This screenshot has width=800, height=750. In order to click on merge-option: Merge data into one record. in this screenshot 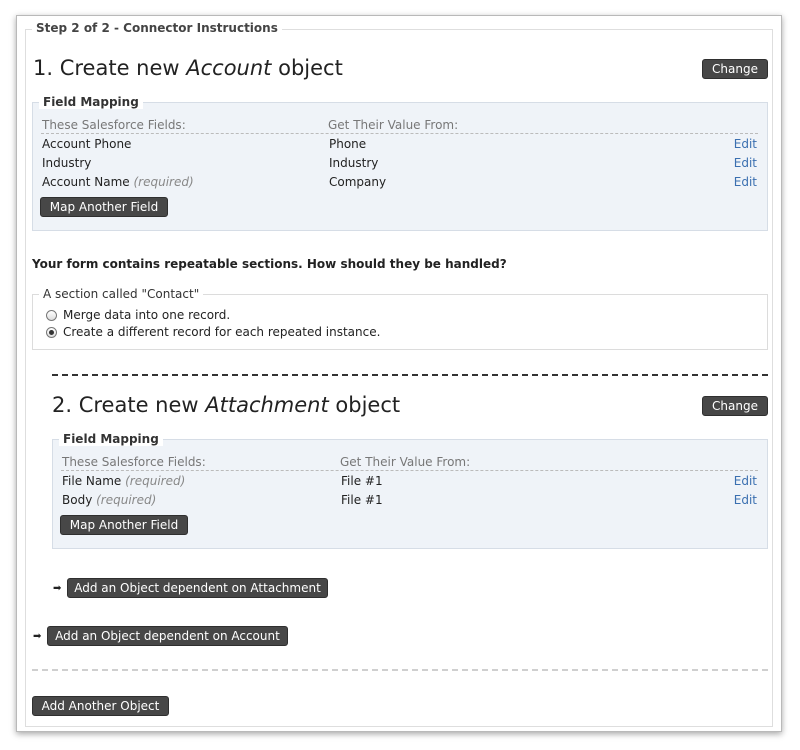, I will do `click(138, 315)`.